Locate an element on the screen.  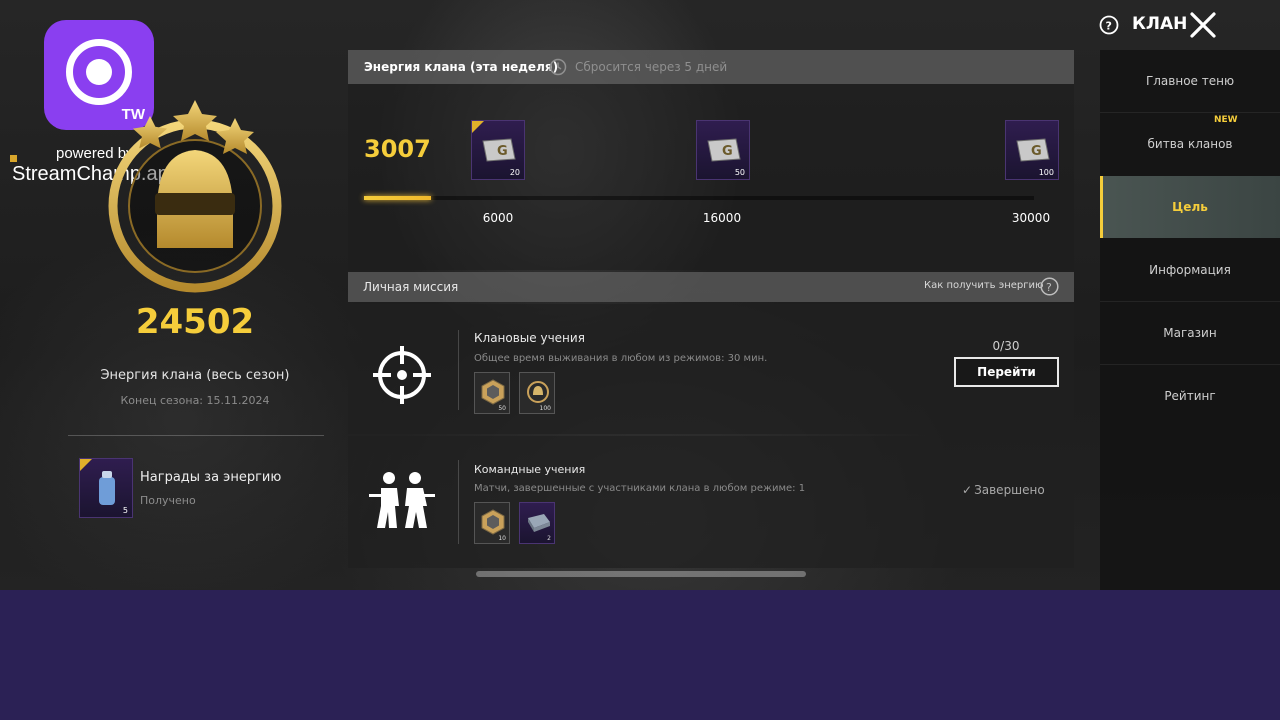
weekly-energy-title: Энергия клана (эта неделя) is located at coordinates (461, 67).